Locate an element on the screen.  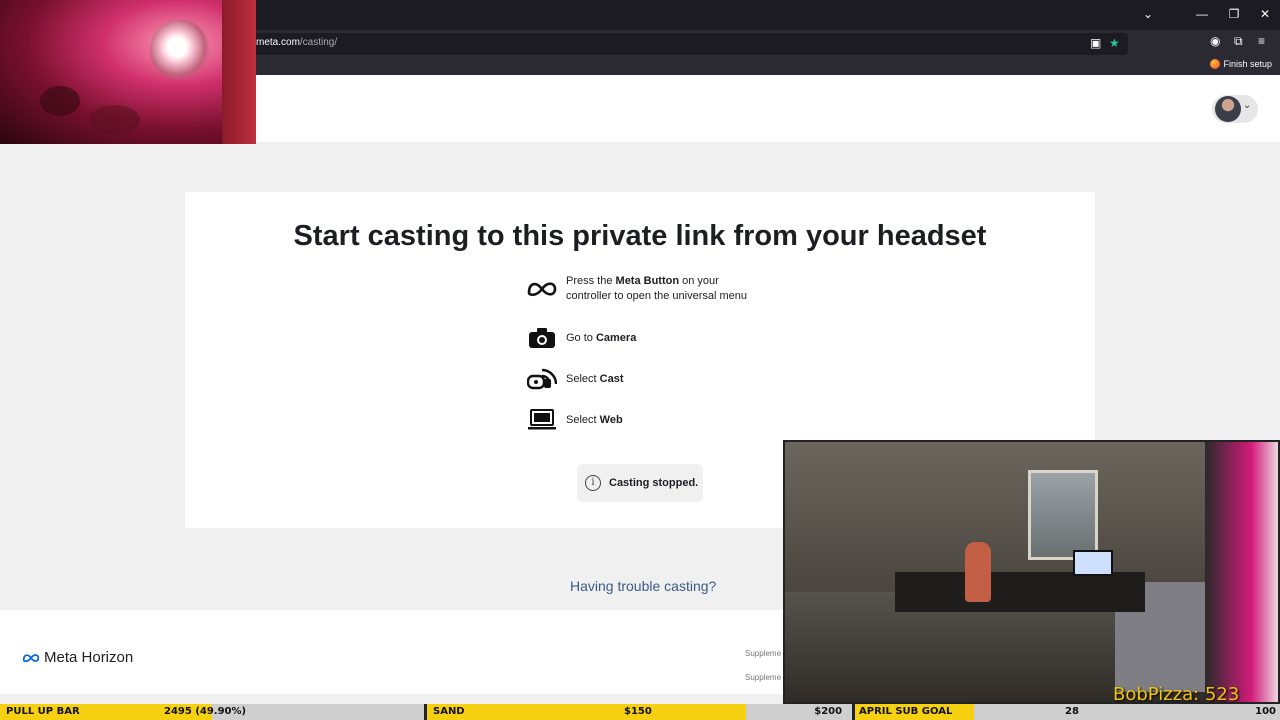
camera-icon is located at coordinates (542, 338).